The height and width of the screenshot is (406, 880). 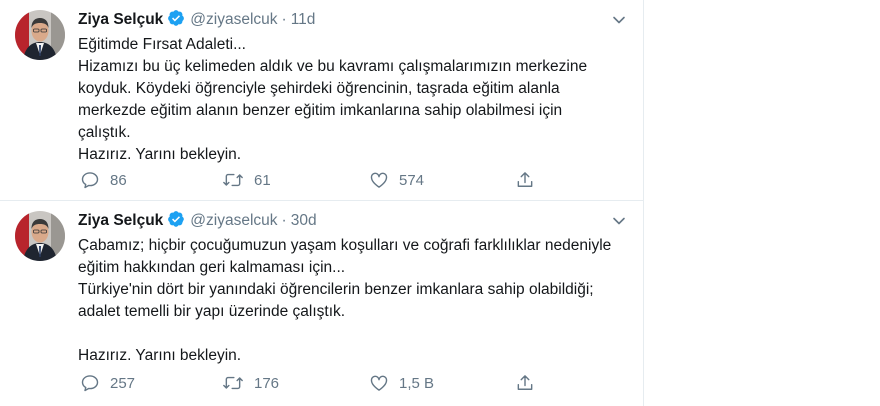 I want to click on reply-button: 86, so click(x=103, y=180).